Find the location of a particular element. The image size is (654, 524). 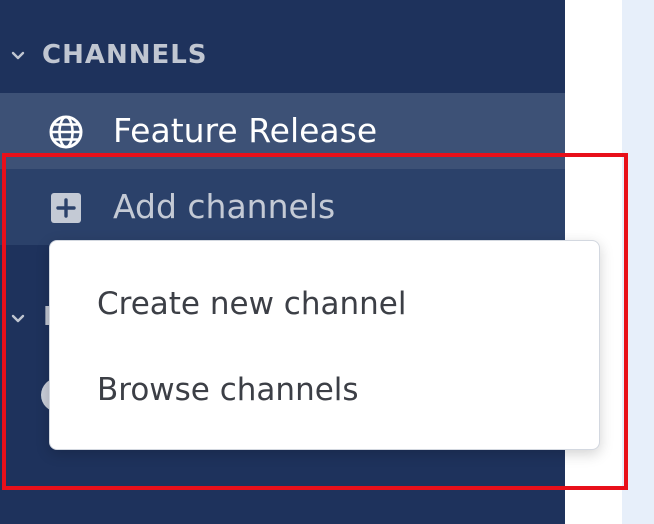

sidebar-item-feature-release: Feature Release is located at coordinates (282, 131).